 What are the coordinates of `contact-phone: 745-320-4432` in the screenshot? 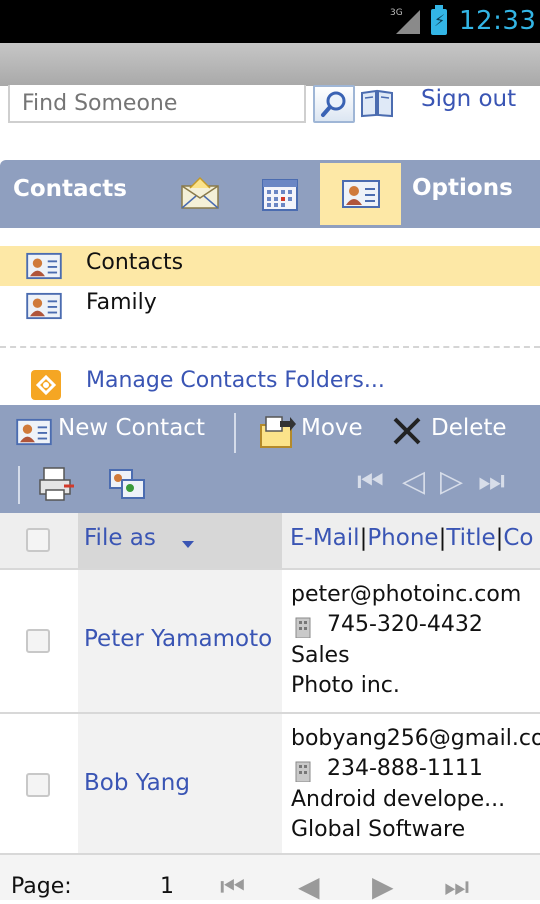 It's located at (405, 624).